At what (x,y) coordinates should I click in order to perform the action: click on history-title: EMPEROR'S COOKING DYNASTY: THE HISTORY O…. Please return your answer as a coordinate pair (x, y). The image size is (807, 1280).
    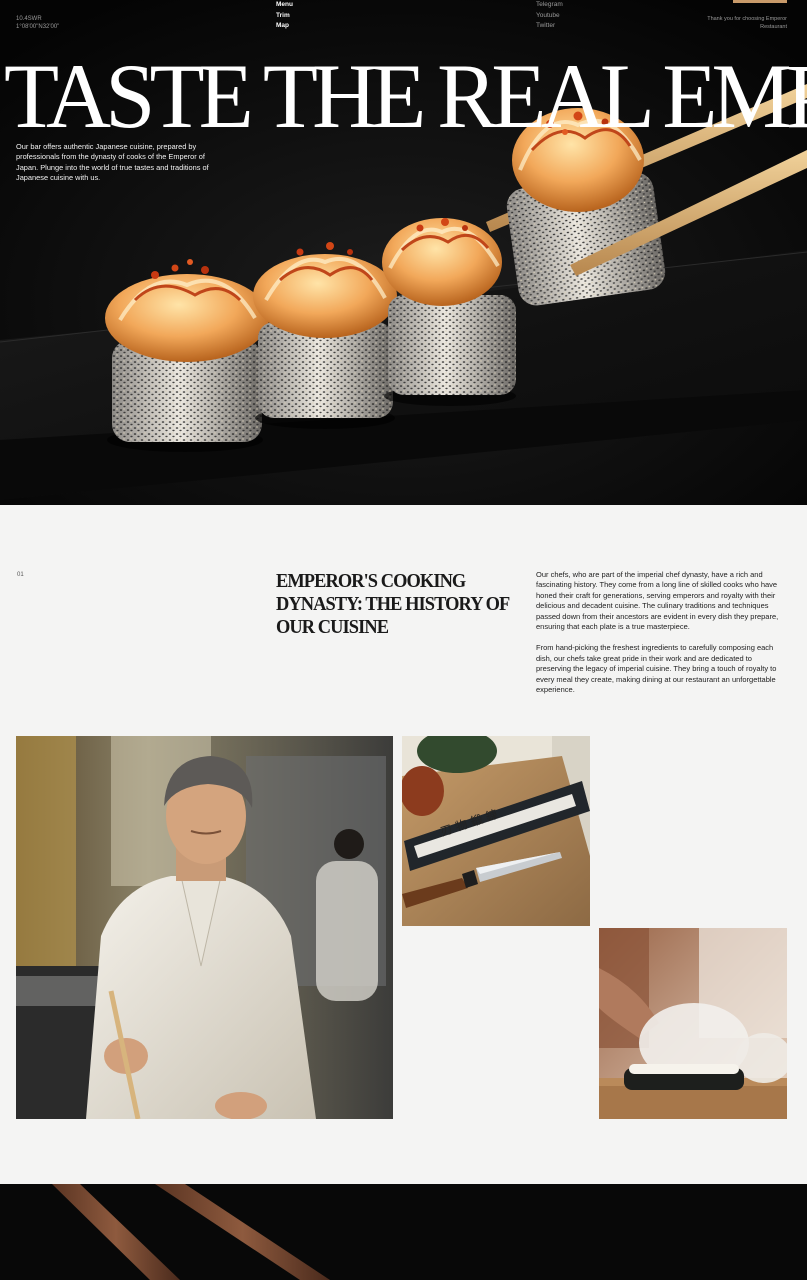
    Looking at the image, I should click on (393, 604).